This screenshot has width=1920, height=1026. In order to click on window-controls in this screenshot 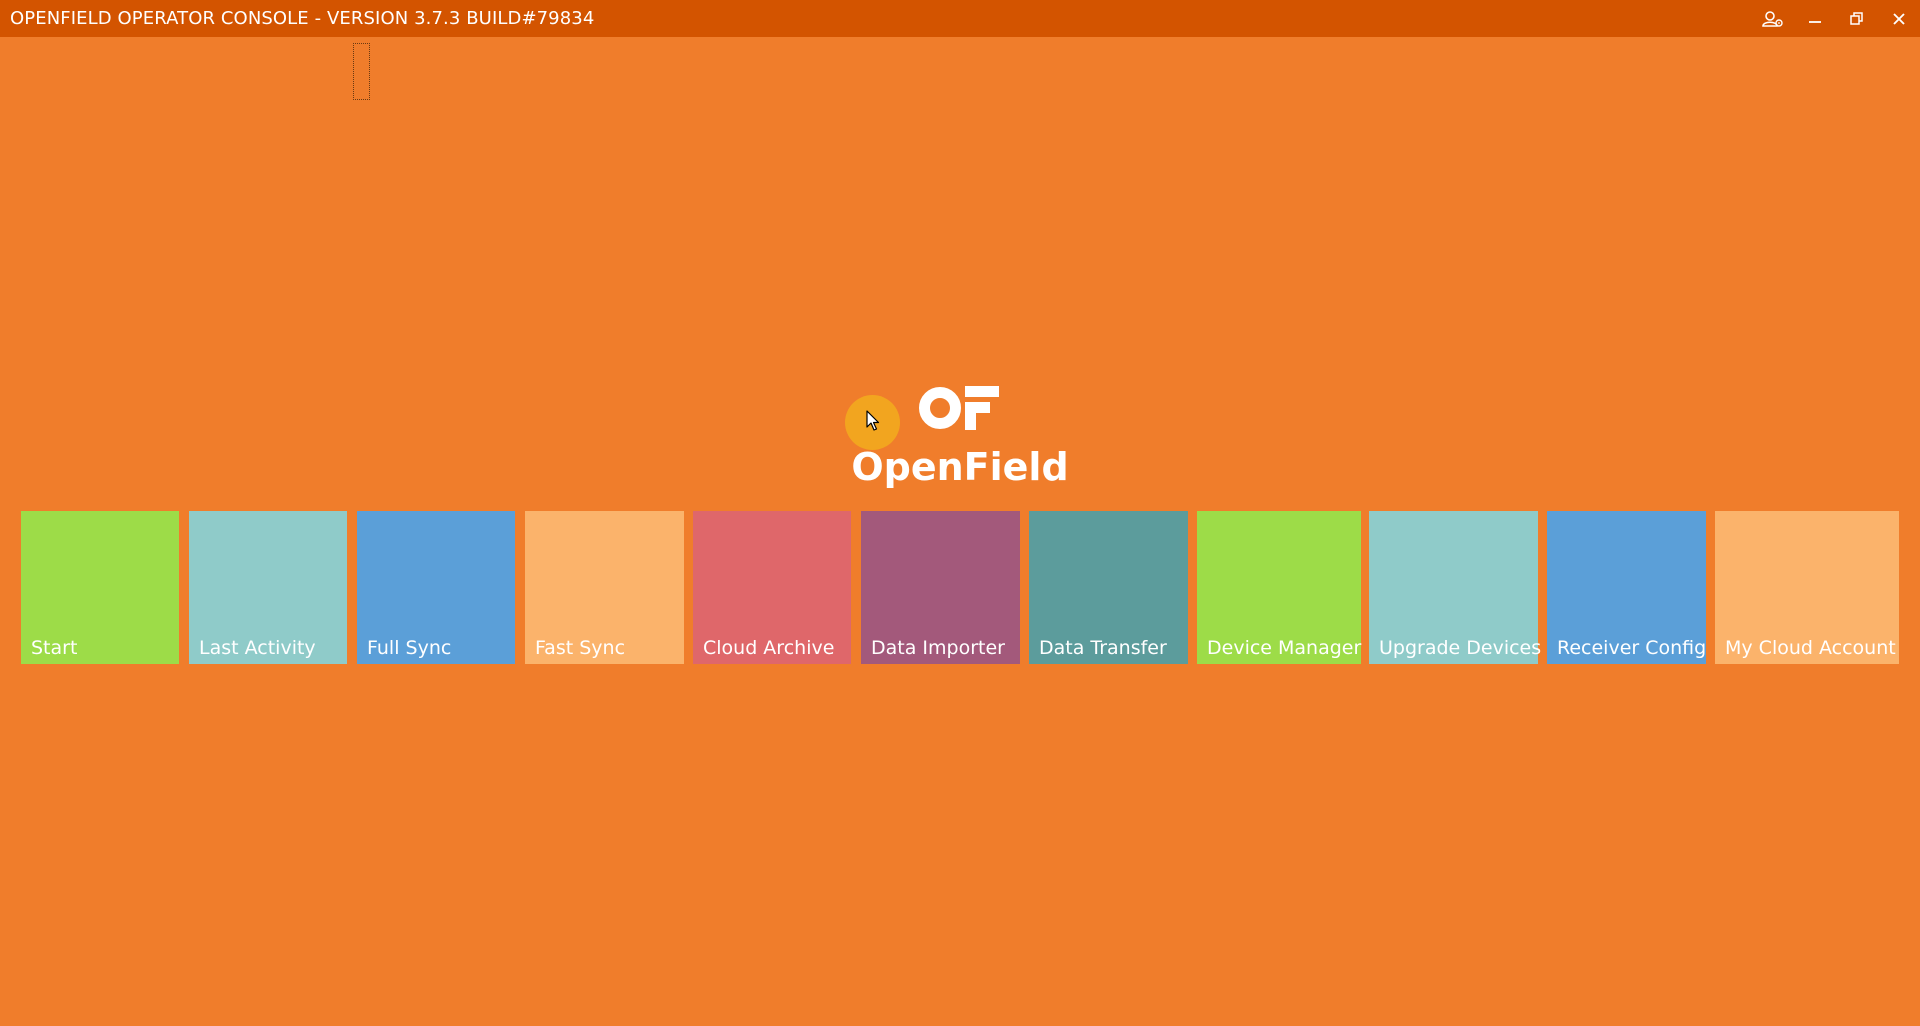, I will do `click(1836, 18)`.